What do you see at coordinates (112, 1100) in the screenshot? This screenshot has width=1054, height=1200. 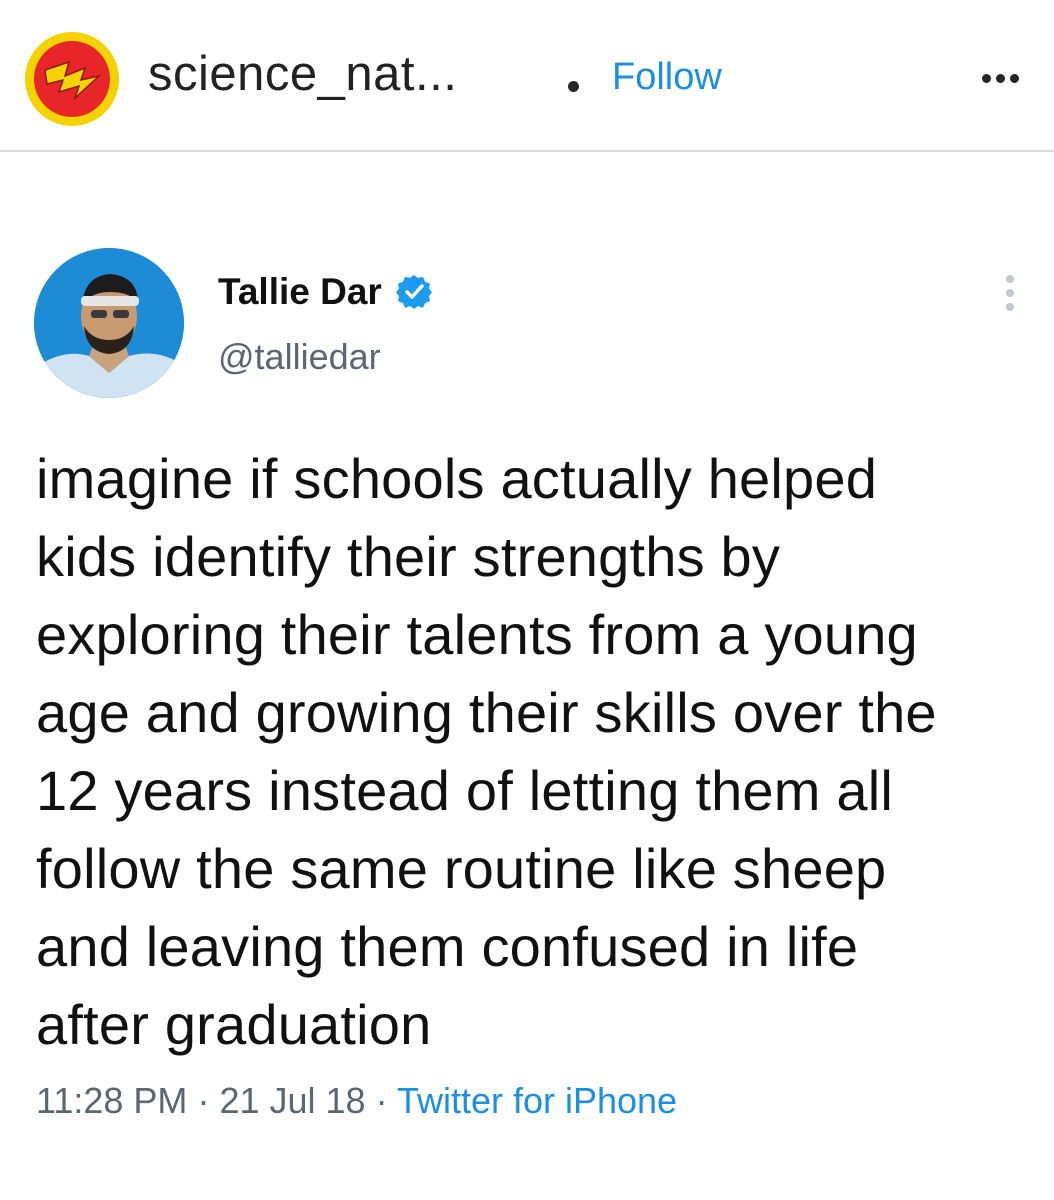 I see `tweet-time: 11:28 PM` at bounding box center [112, 1100].